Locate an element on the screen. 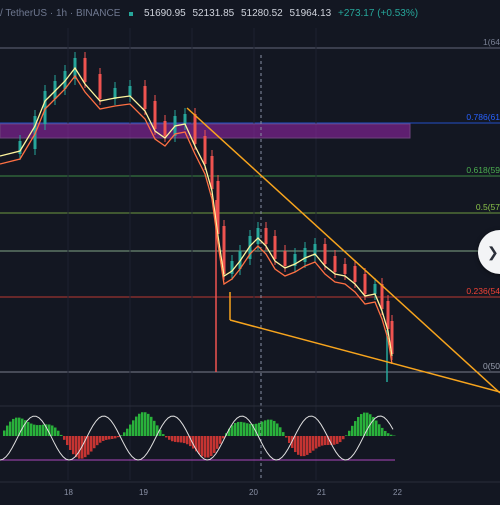 The width and height of the screenshot is (500, 505). fib-label-1: 0.786(61 is located at coordinates (483, 117).